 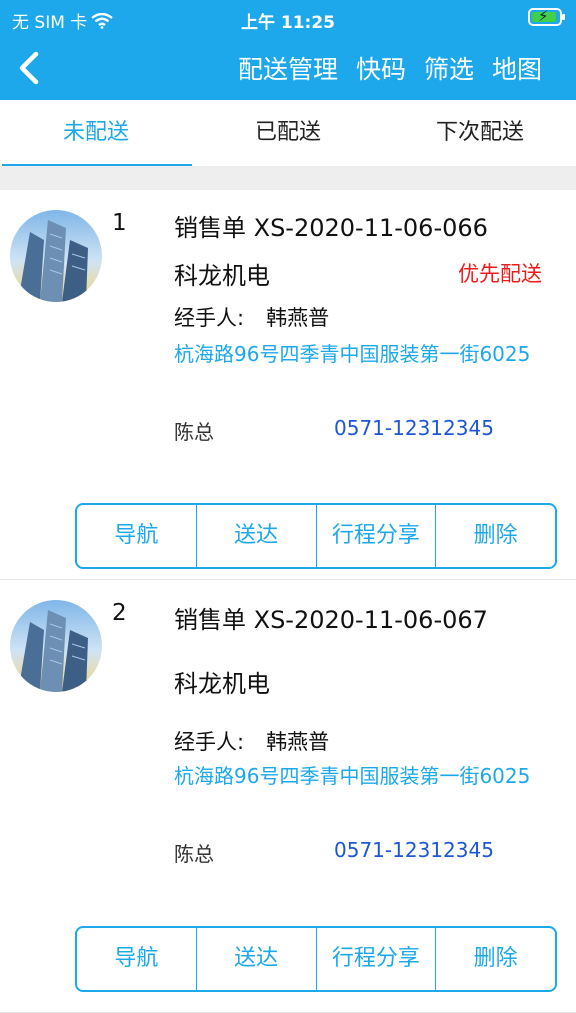 I want to click on map-button: 地图, so click(x=517, y=68).